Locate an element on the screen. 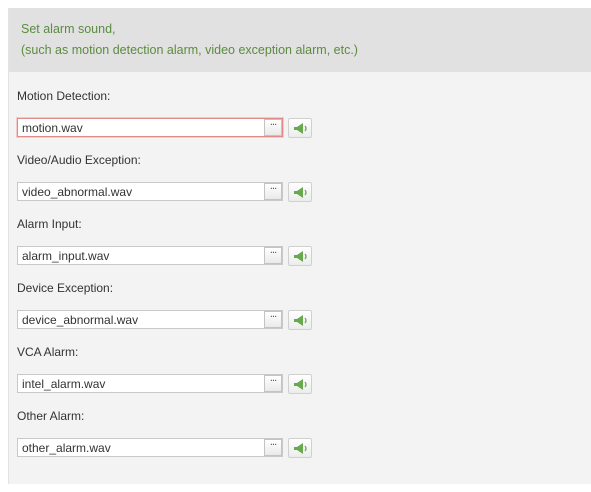  device-exception-label: Device Exception: is located at coordinates (65, 288).